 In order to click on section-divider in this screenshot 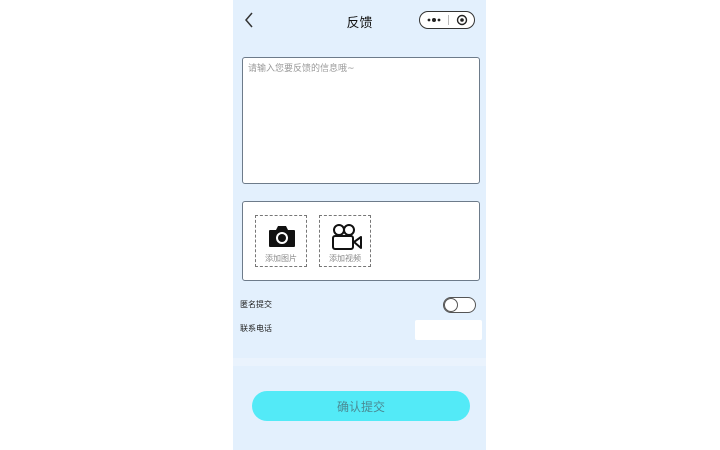, I will do `click(359, 362)`.